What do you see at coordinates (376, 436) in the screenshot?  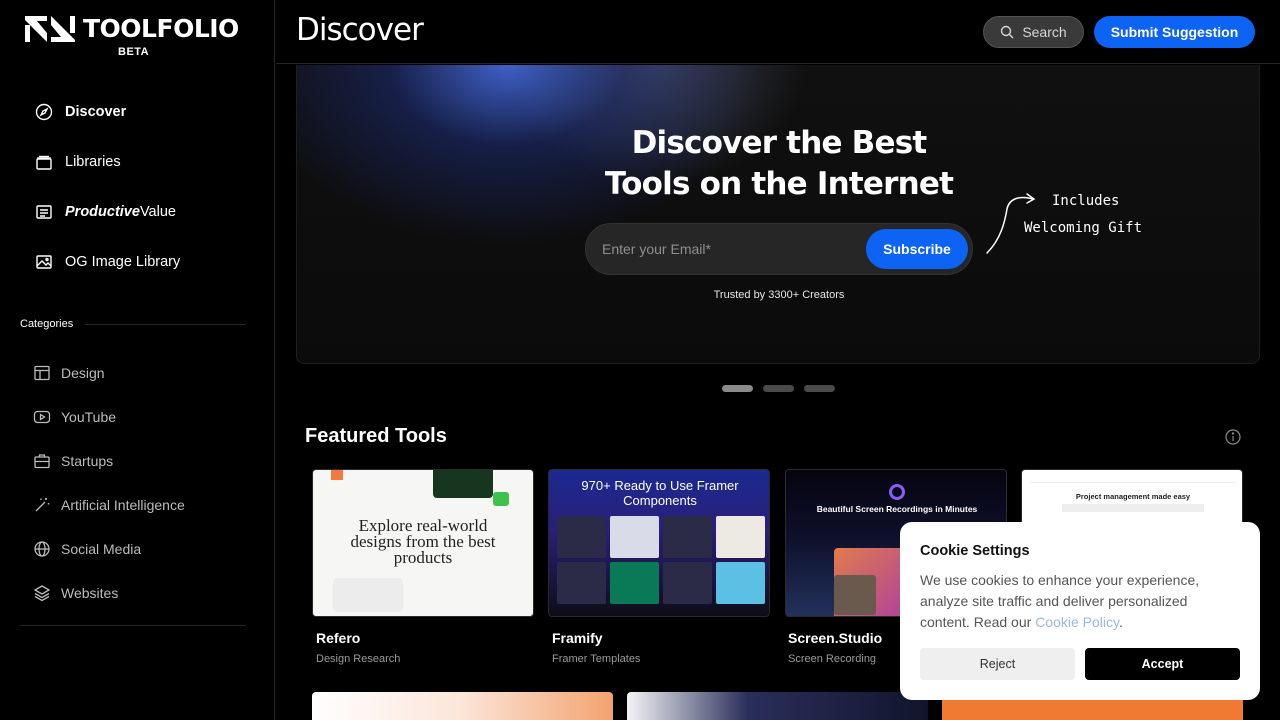 I see `section-title: Featured Tools` at bounding box center [376, 436].